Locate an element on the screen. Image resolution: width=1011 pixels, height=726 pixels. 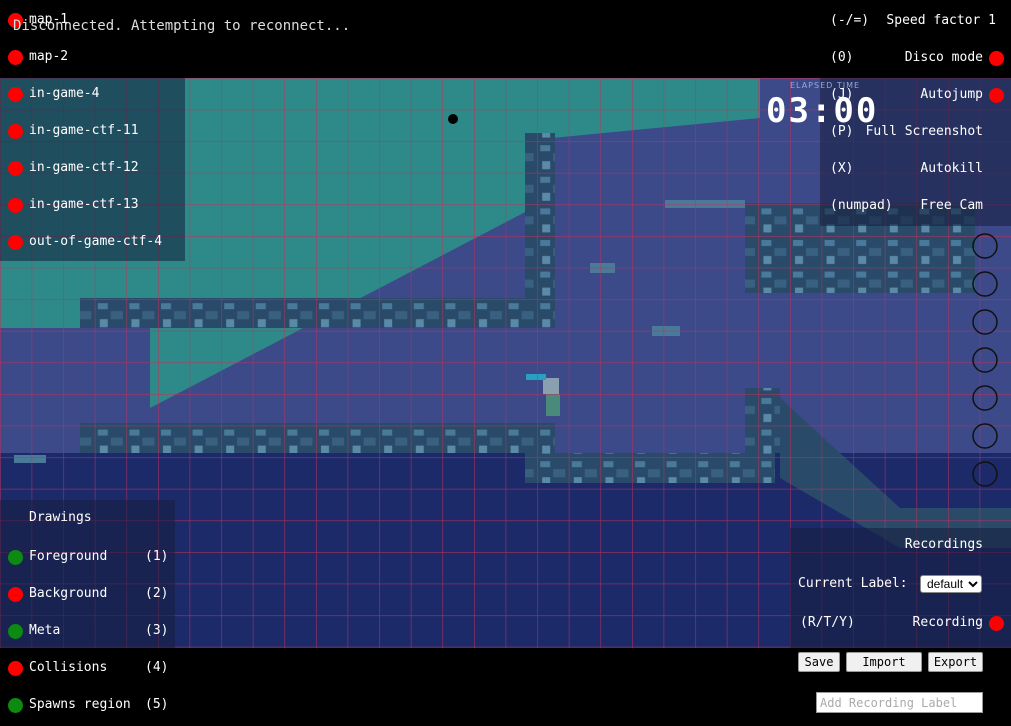
shortcut-key: (1) is located at coordinates (157, 556).